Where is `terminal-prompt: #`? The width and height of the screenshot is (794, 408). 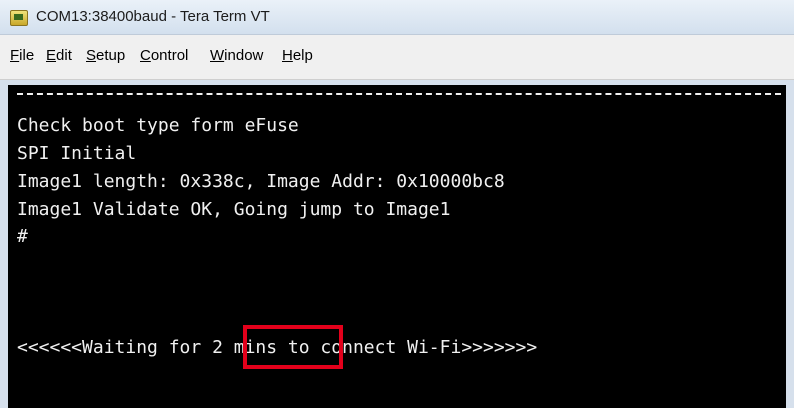 terminal-prompt: # is located at coordinates (22, 236).